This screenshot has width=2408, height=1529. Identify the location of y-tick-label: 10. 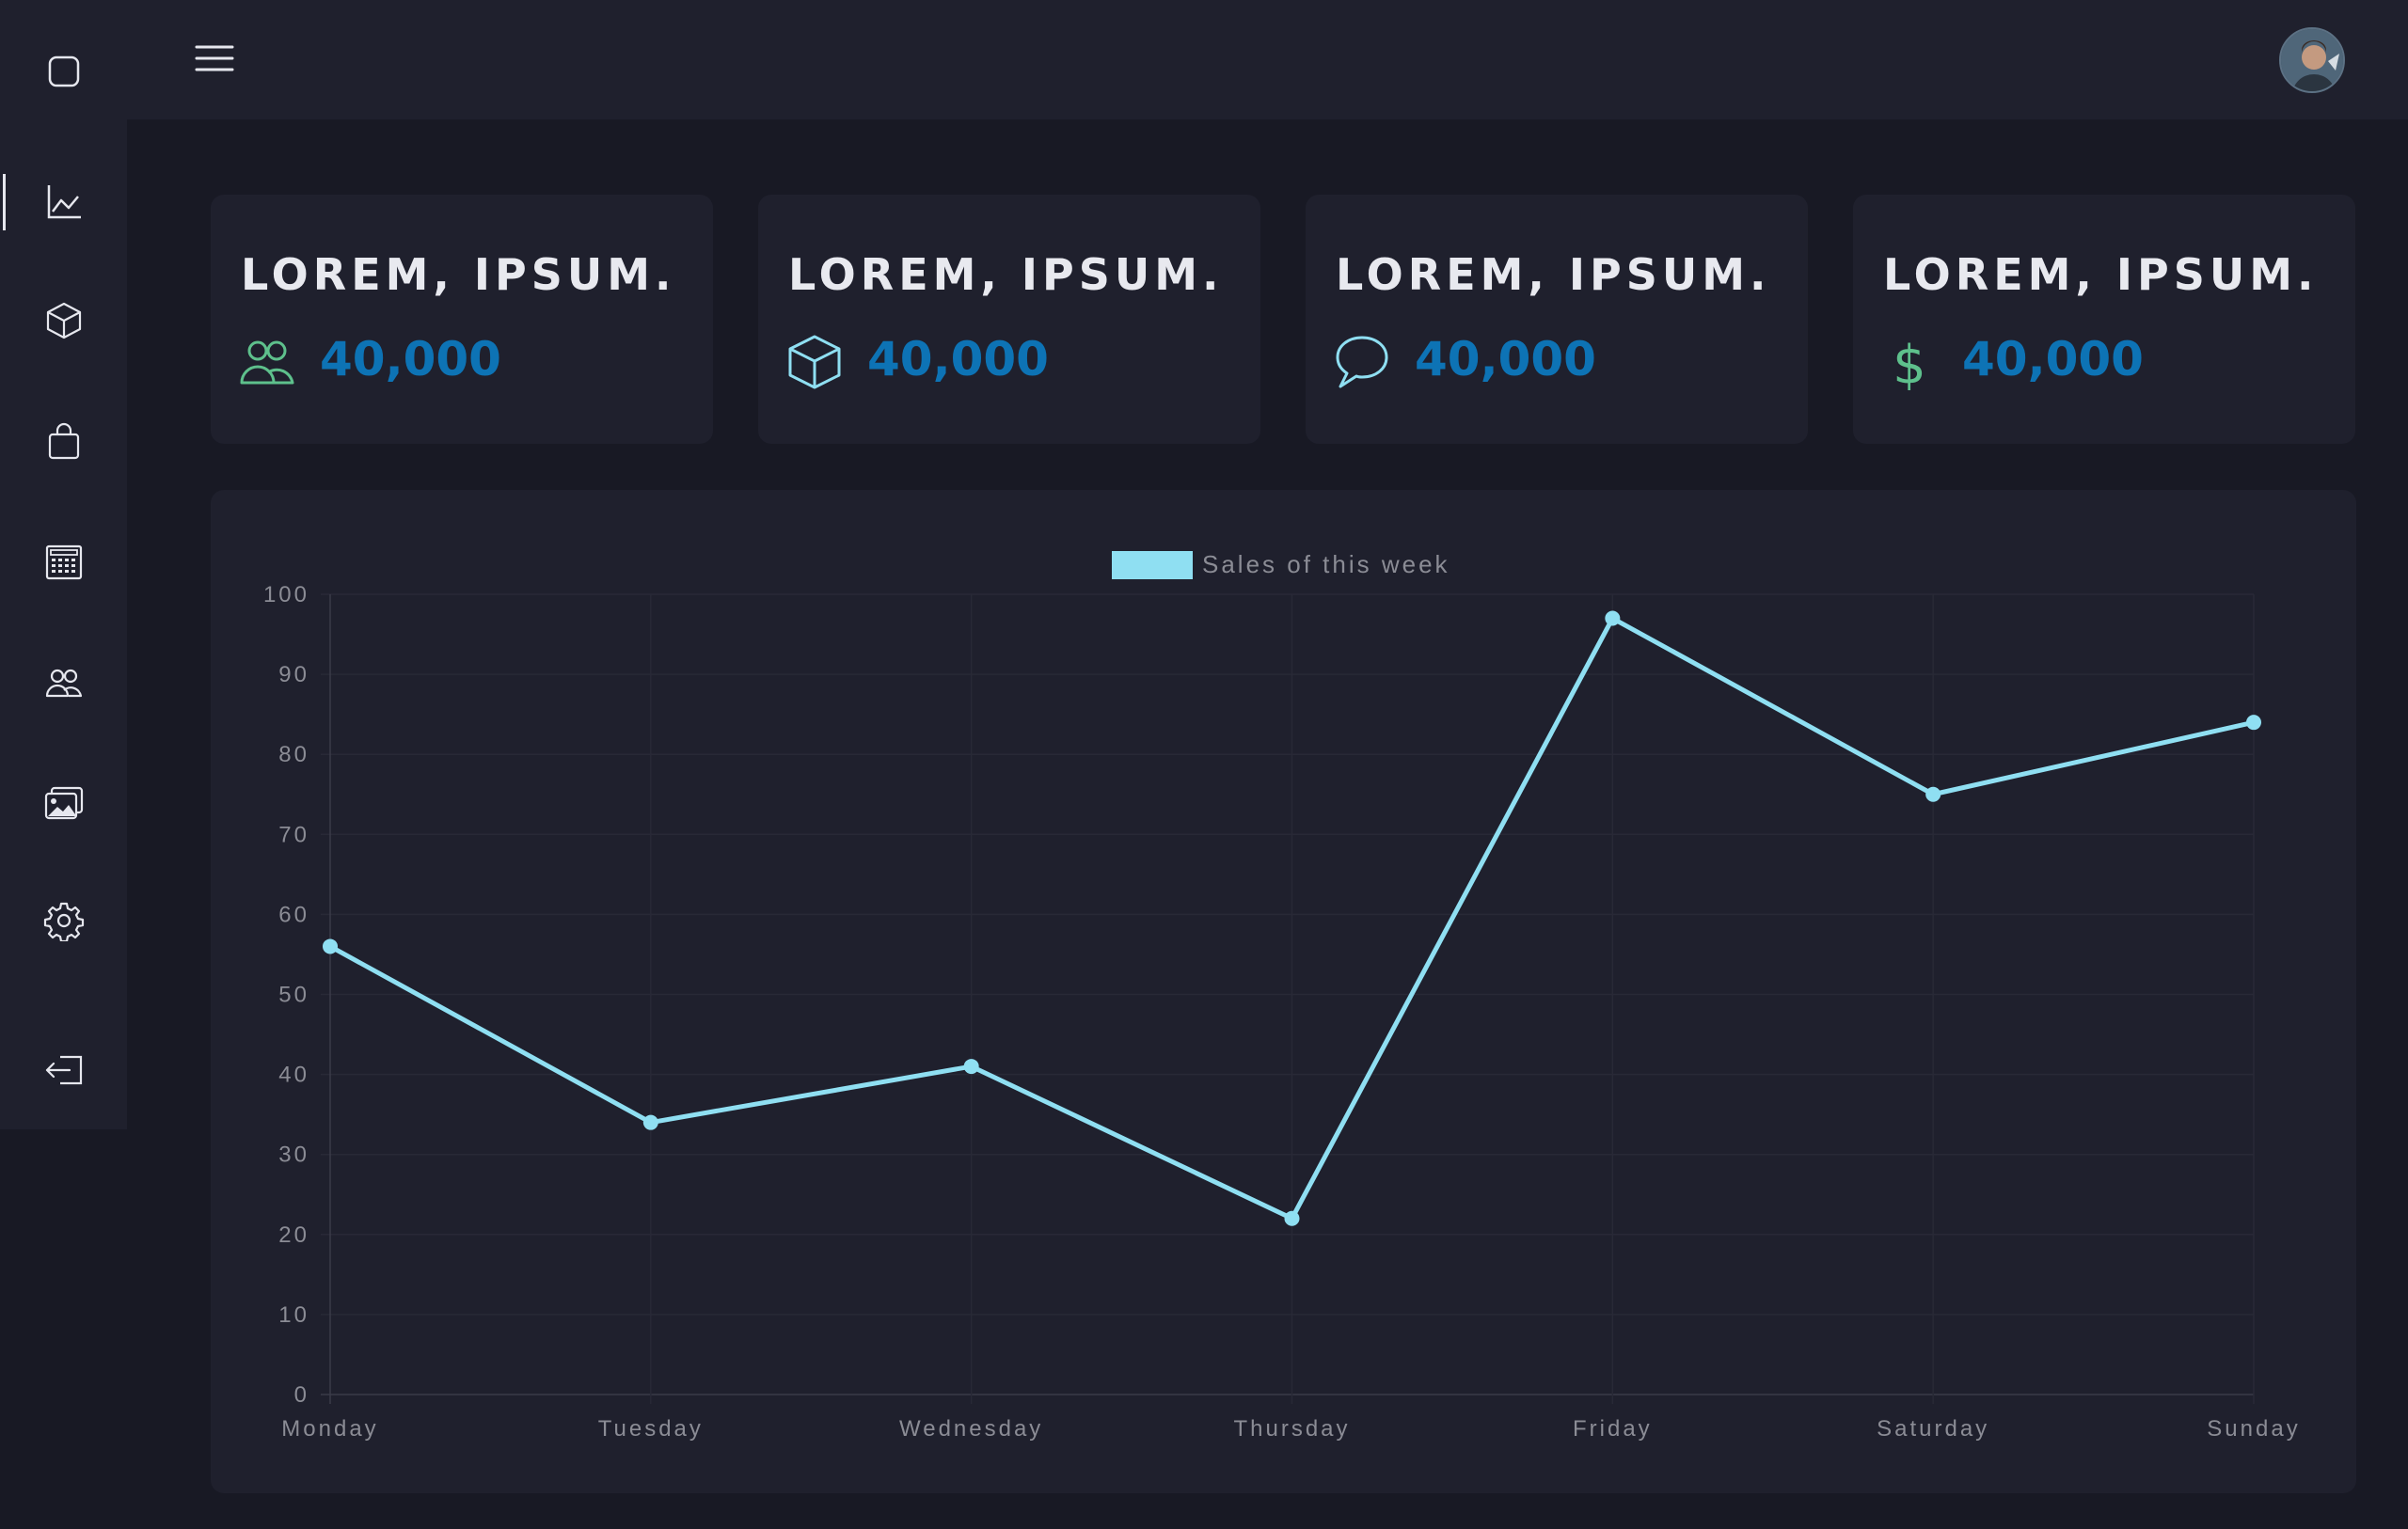
(294, 1315).